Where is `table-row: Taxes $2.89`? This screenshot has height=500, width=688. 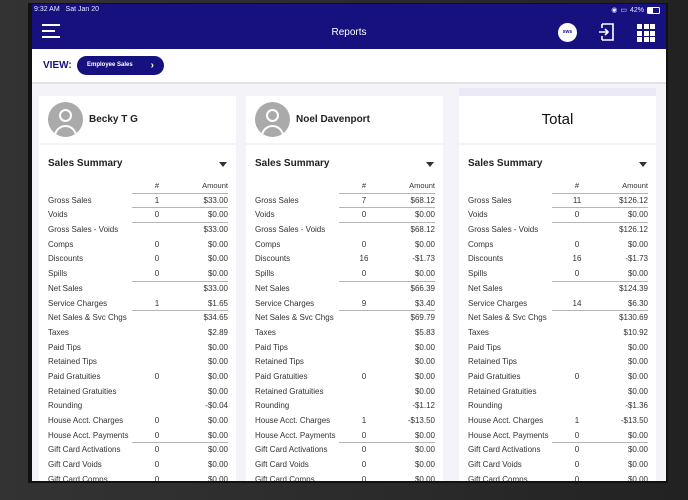
table-row: Taxes $2.89 is located at coordinates (138, 333).